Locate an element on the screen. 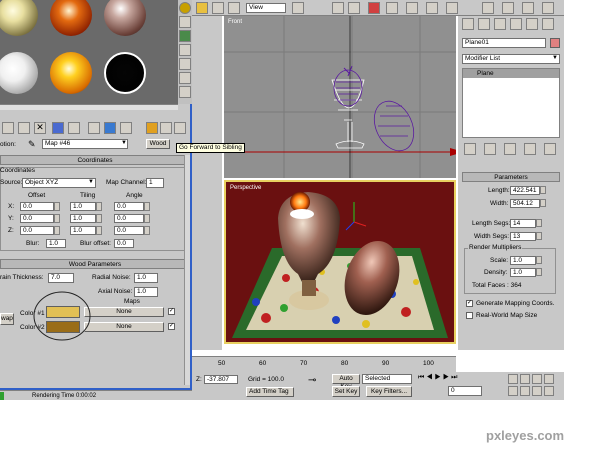  pin-stack-icon is located at coordinates (470, 149).